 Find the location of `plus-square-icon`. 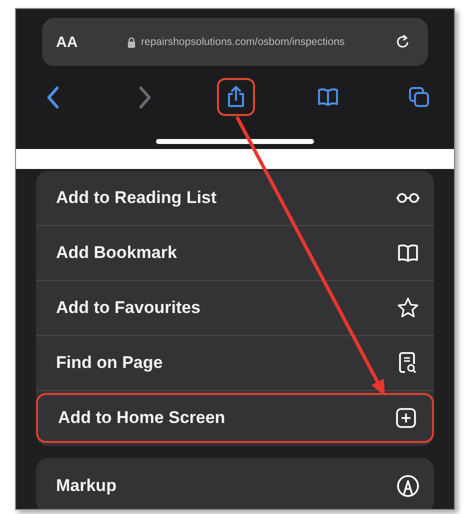

plus-square-icon is located at coordinates (406, 418).